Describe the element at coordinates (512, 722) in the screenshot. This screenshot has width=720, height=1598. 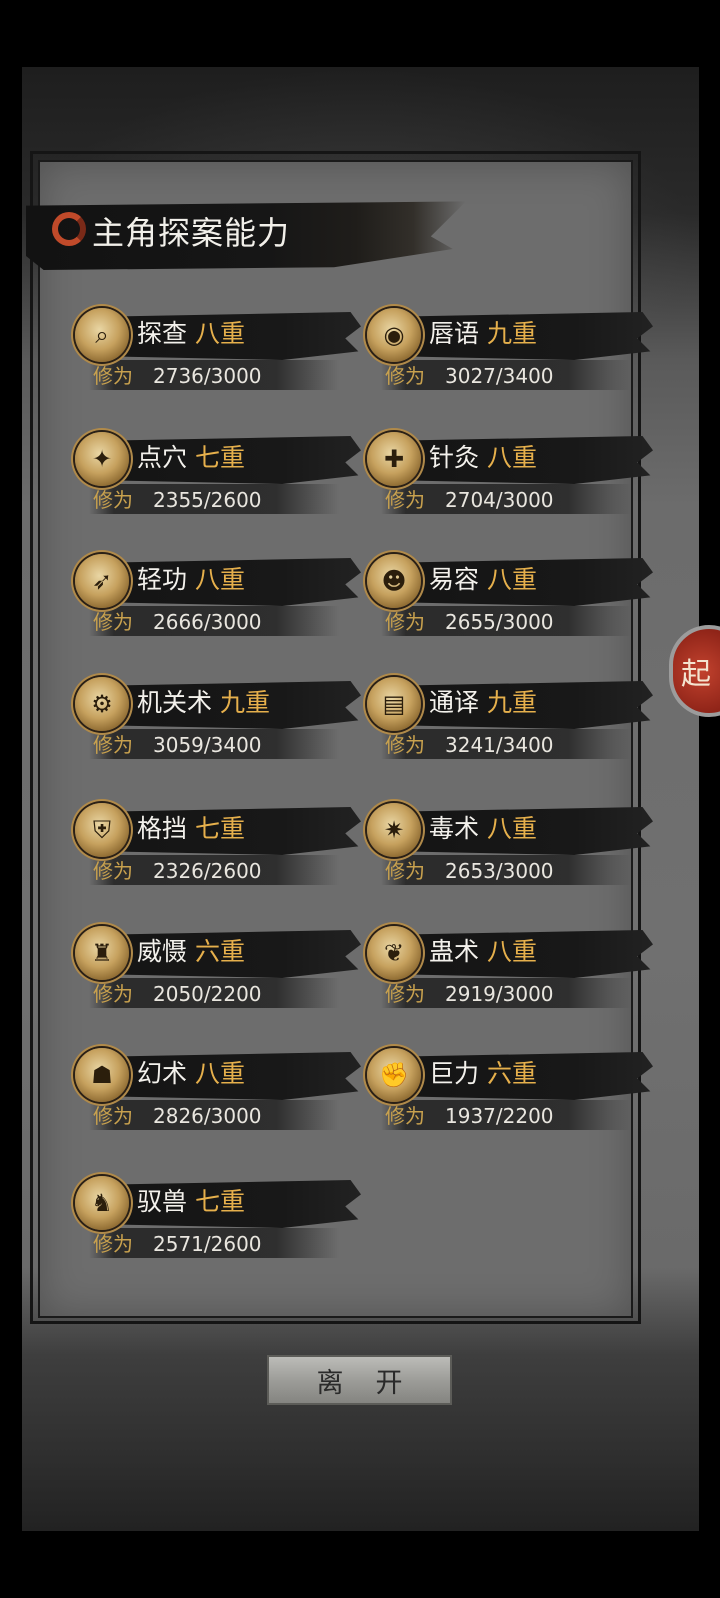
I see `ability-item-tongyi: ▤ 通译 九重 修为 3241/3400` at that location.